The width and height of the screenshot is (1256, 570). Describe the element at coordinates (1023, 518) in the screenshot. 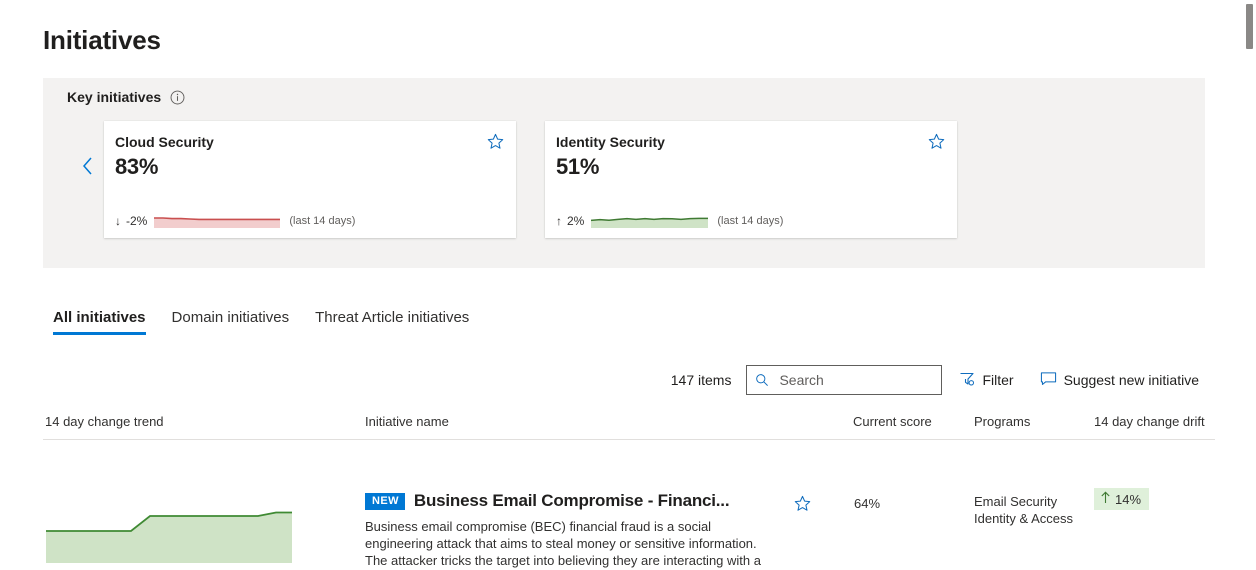

I see `program-item: Identity & Access` at that location.